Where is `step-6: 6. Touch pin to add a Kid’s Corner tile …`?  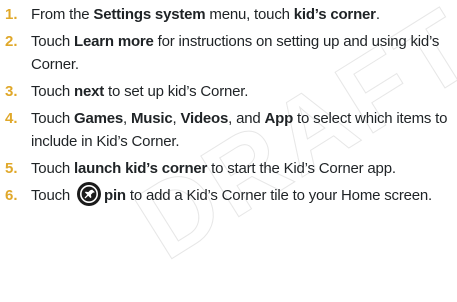
step-6: 6. Touch pin to add a Kid’s Corner tile … is located at coordinates (228, 194).